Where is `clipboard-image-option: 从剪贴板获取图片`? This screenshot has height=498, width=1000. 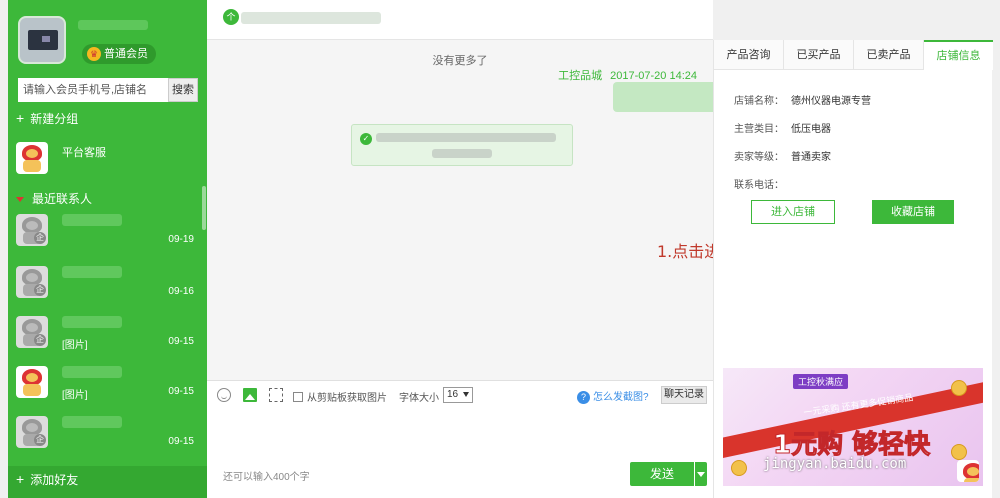 clipboard-image-option: 从剪贴板获取图片 is located at coordinates (340, 396).